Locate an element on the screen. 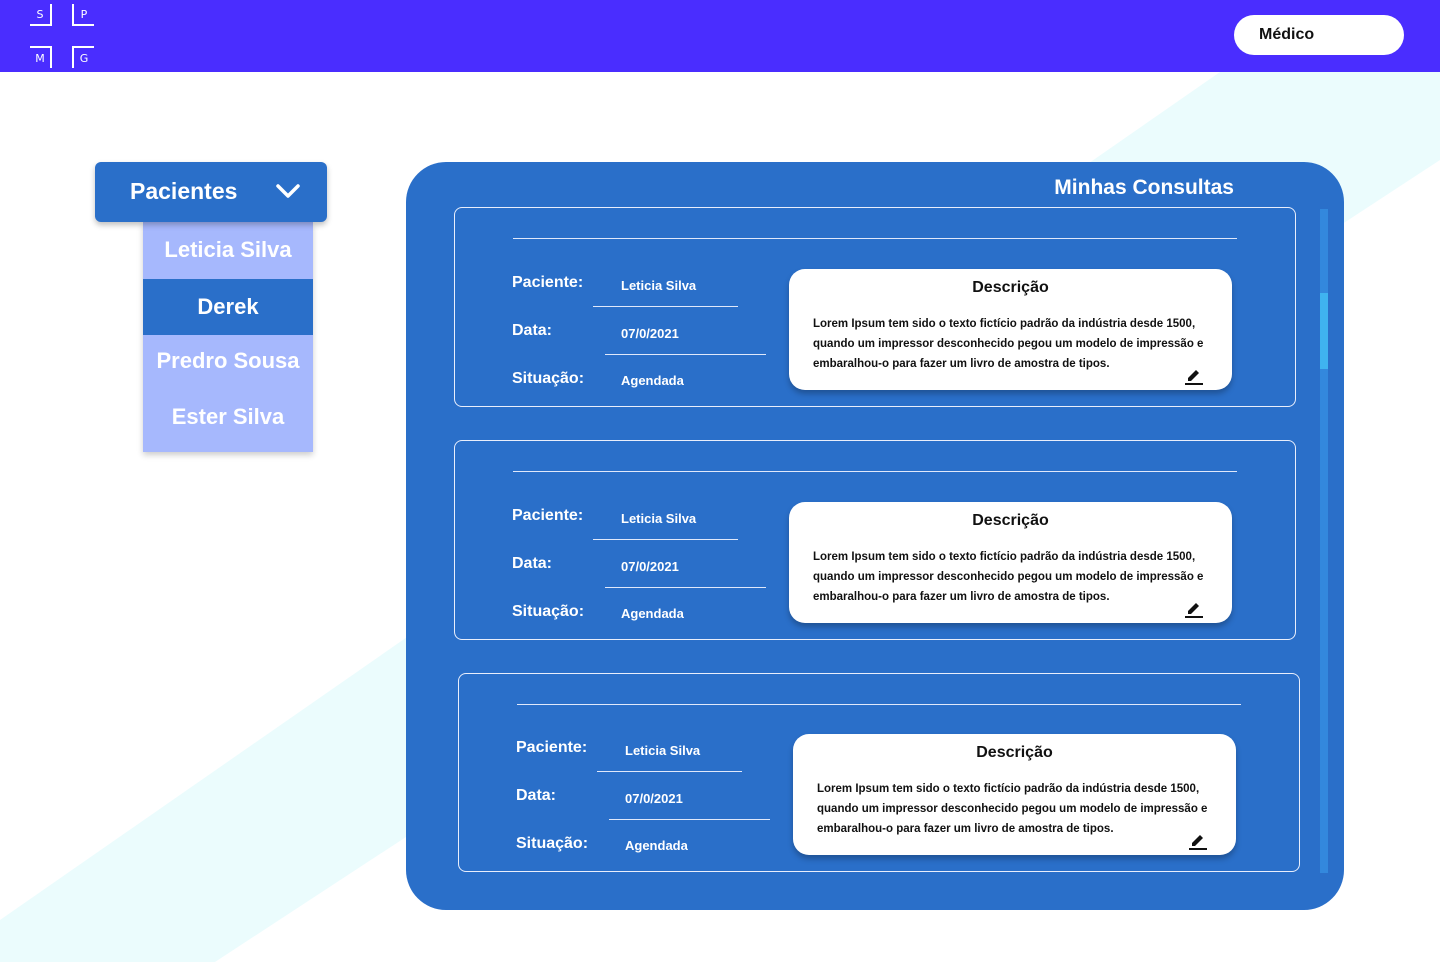 The image size is (1440, 962). logo-letter-g: G is located at coordinates (83, 57).